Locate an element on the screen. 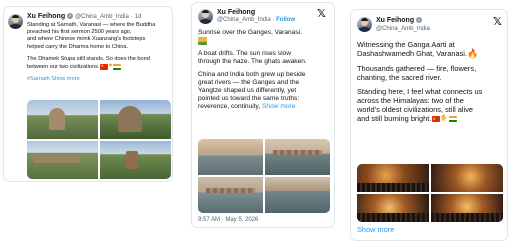  author-name-row: Xu Feihong is located at coordinates (236, 12).